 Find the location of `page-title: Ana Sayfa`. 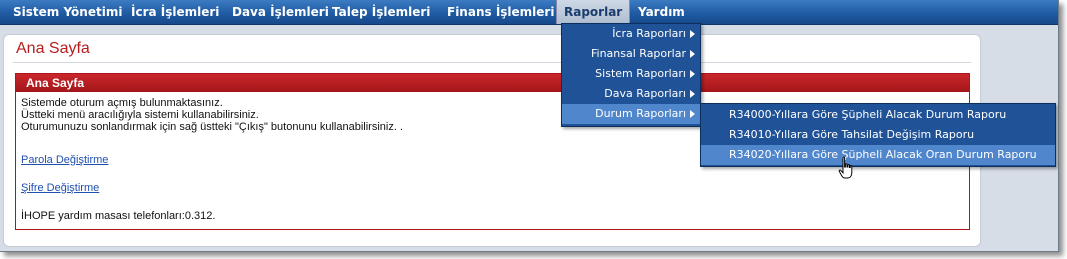

page-title: Ana Sayfa is located at coordinates (53, 48).